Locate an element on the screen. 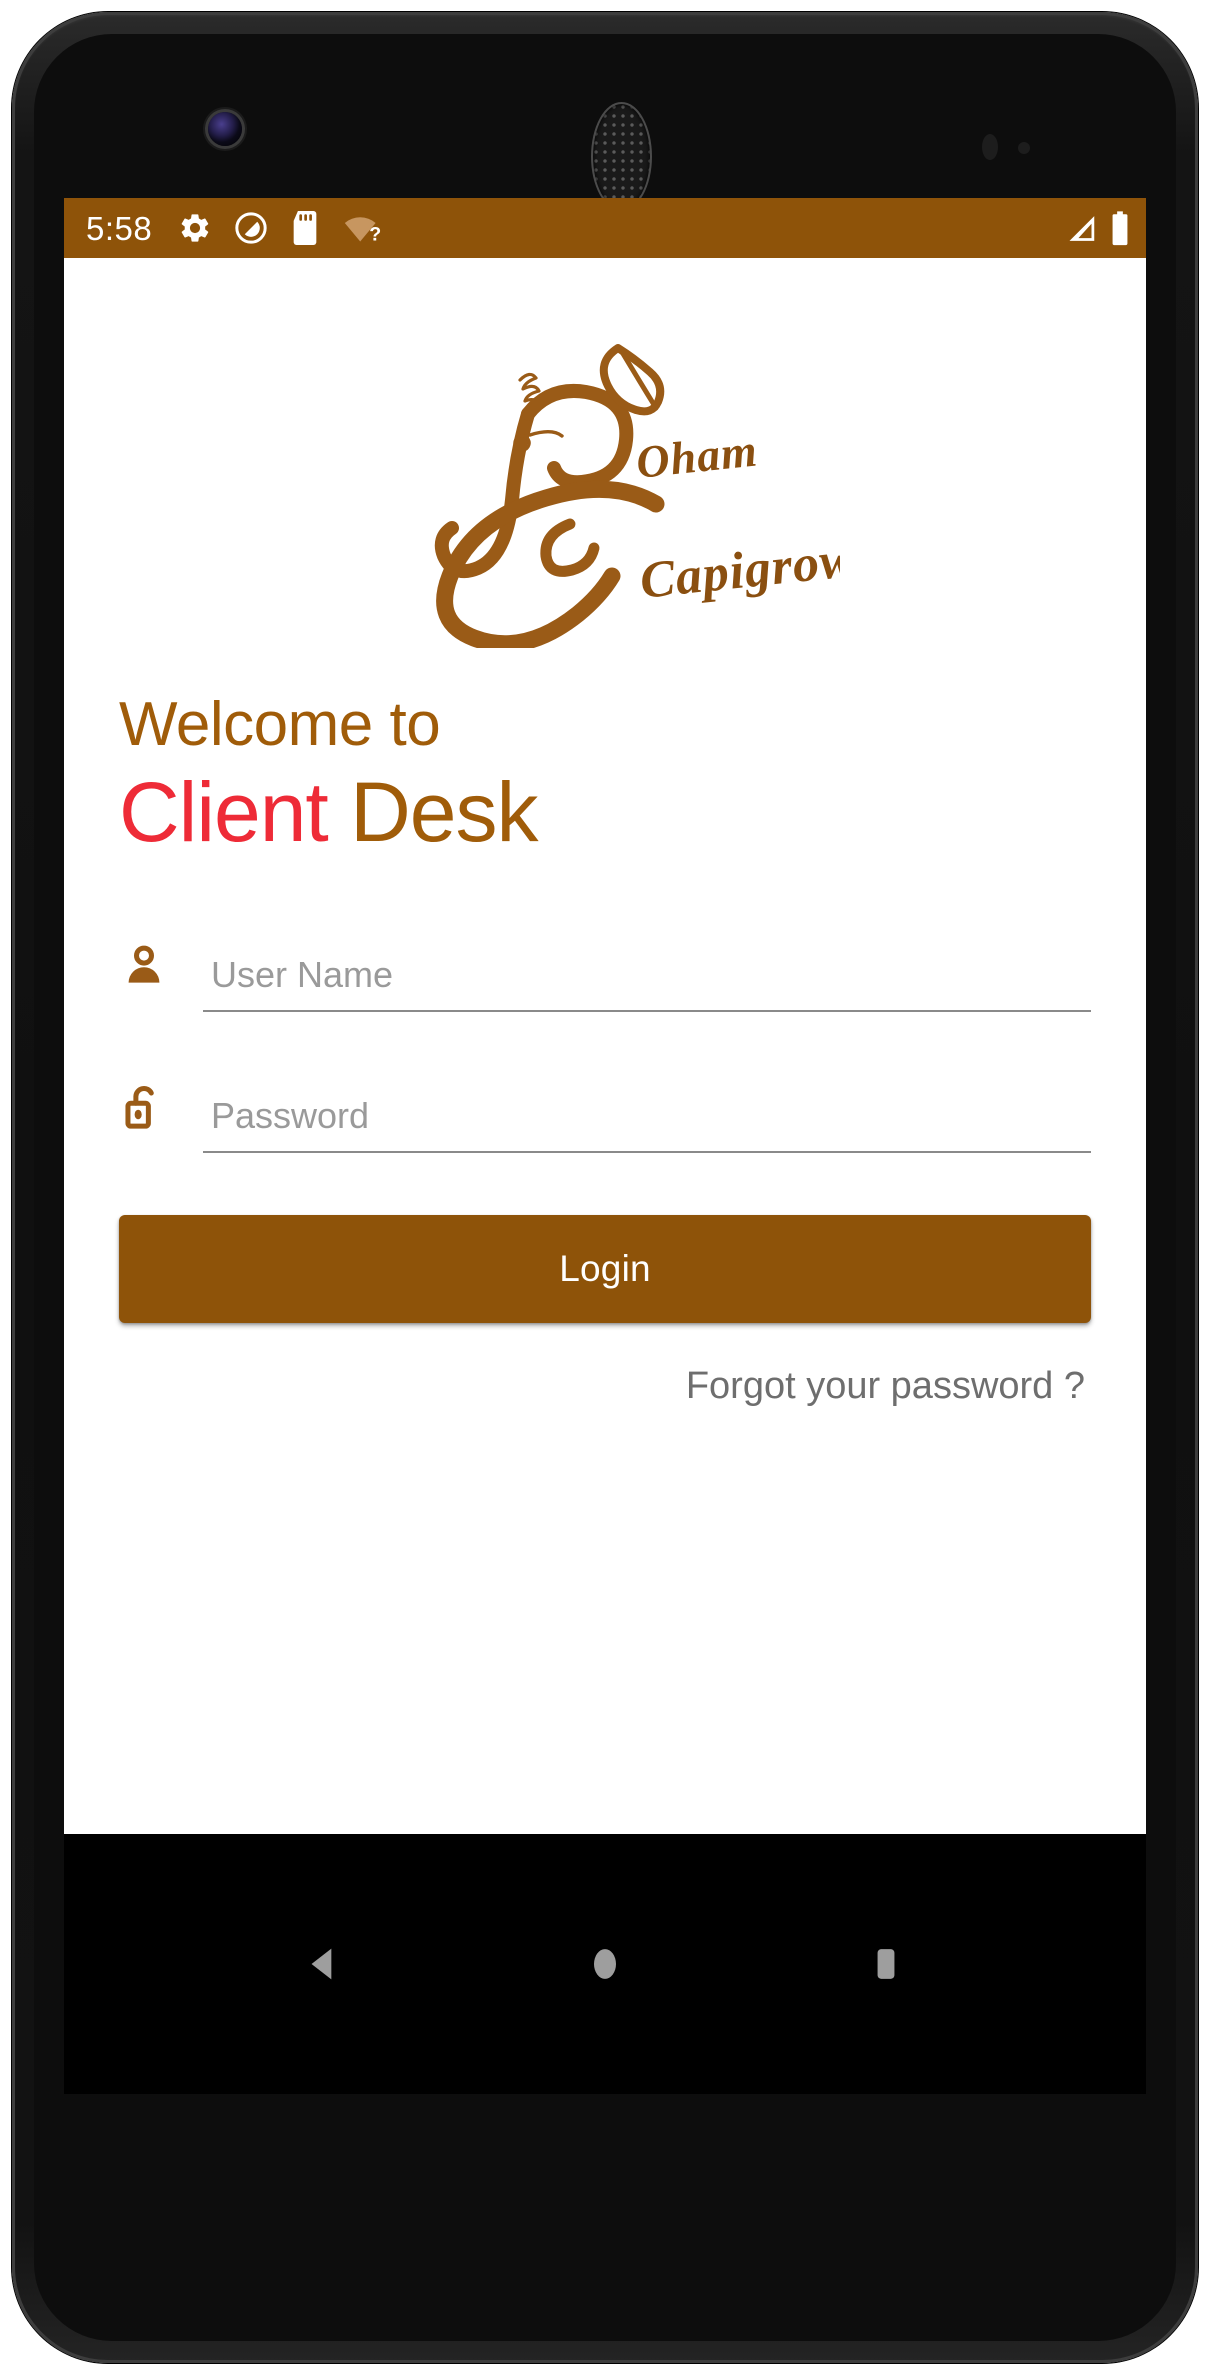  person-icon is located at coordinates (145, 976).